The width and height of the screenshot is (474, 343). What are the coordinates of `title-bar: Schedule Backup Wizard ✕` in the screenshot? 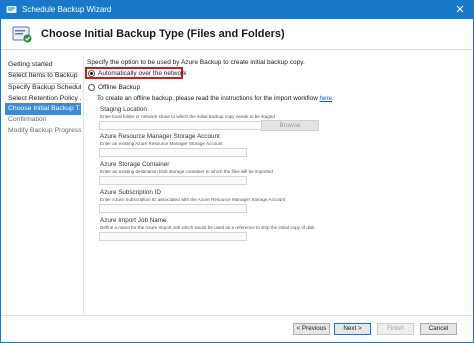 It's located at (237, 10).